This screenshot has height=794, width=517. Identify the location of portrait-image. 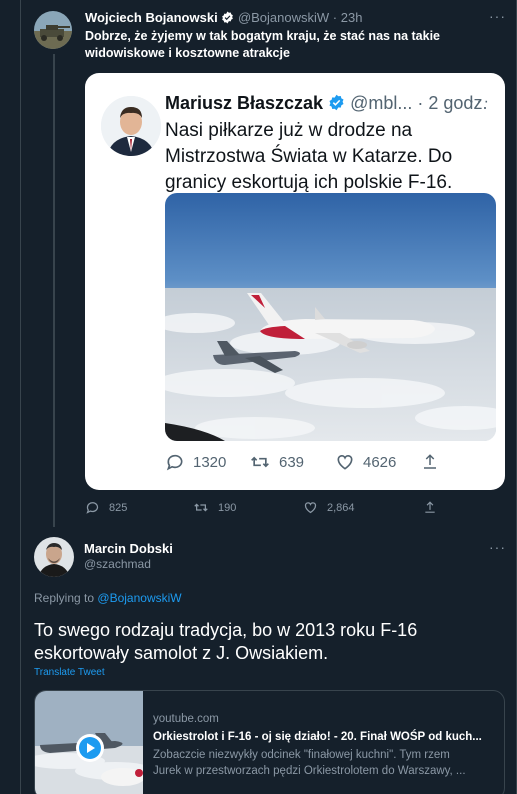
(131, 126).